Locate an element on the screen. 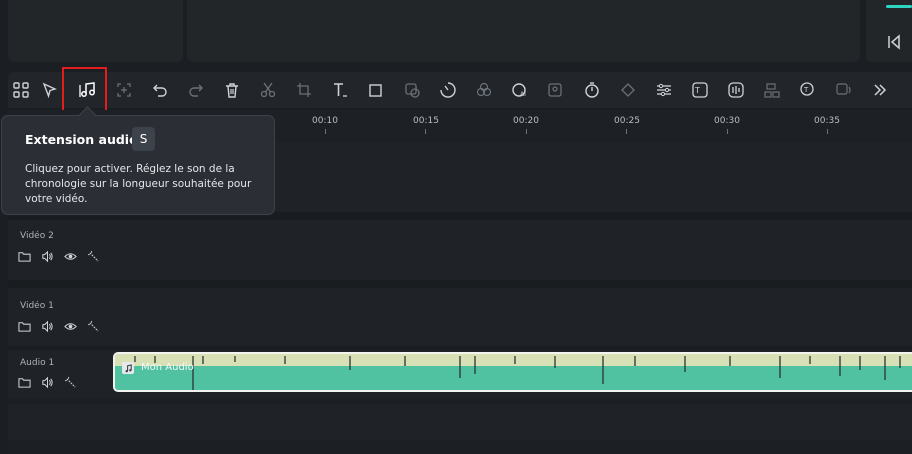 This screenshot has width=912, height=454. shape-icon is located at coordinates (376, 90).